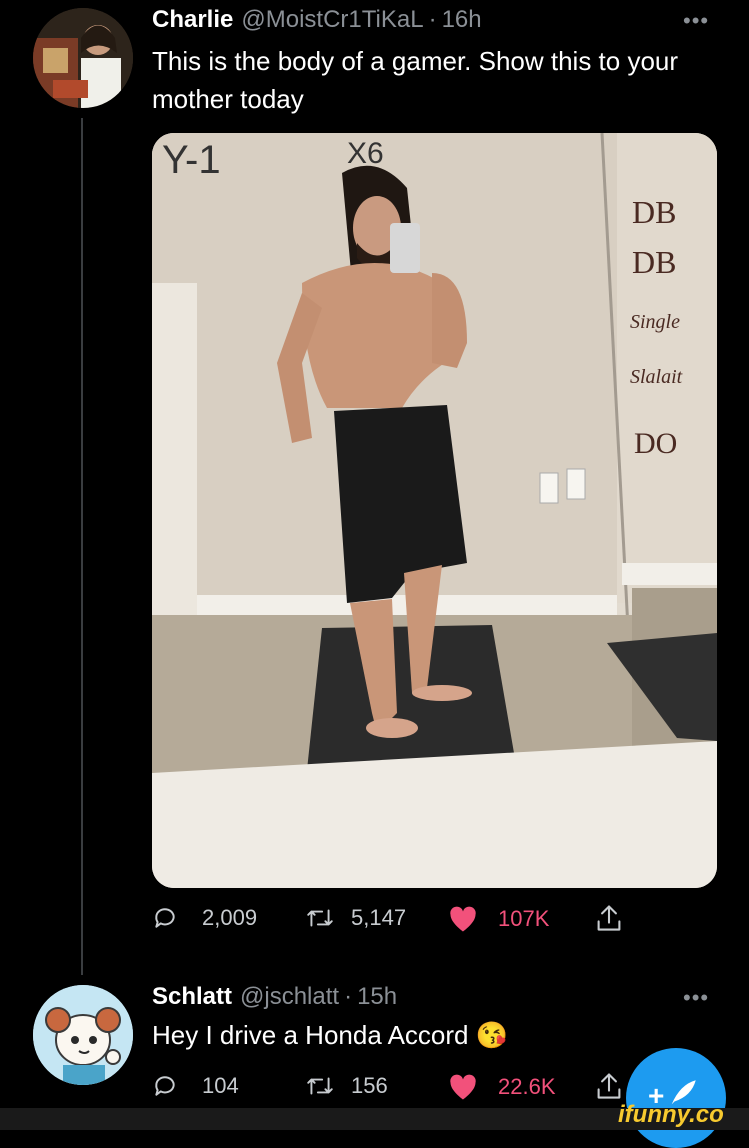 This screenshot has width=749, height=1148. Describe the element at coordinates (191, 160) in the screenshot. I see `mirror-writing-1: Y-1` at that location.